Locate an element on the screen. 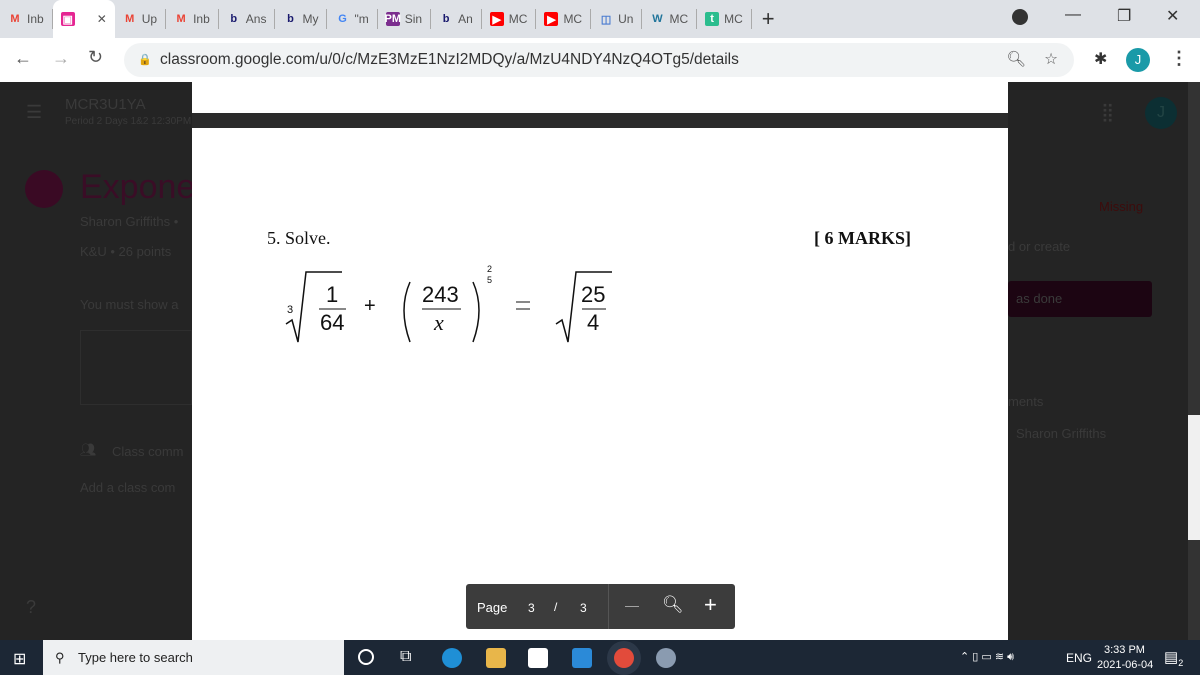 The width and height of the screenshot is (1200, 675). profile-avatar: J is located at coordinates (1138, 60).